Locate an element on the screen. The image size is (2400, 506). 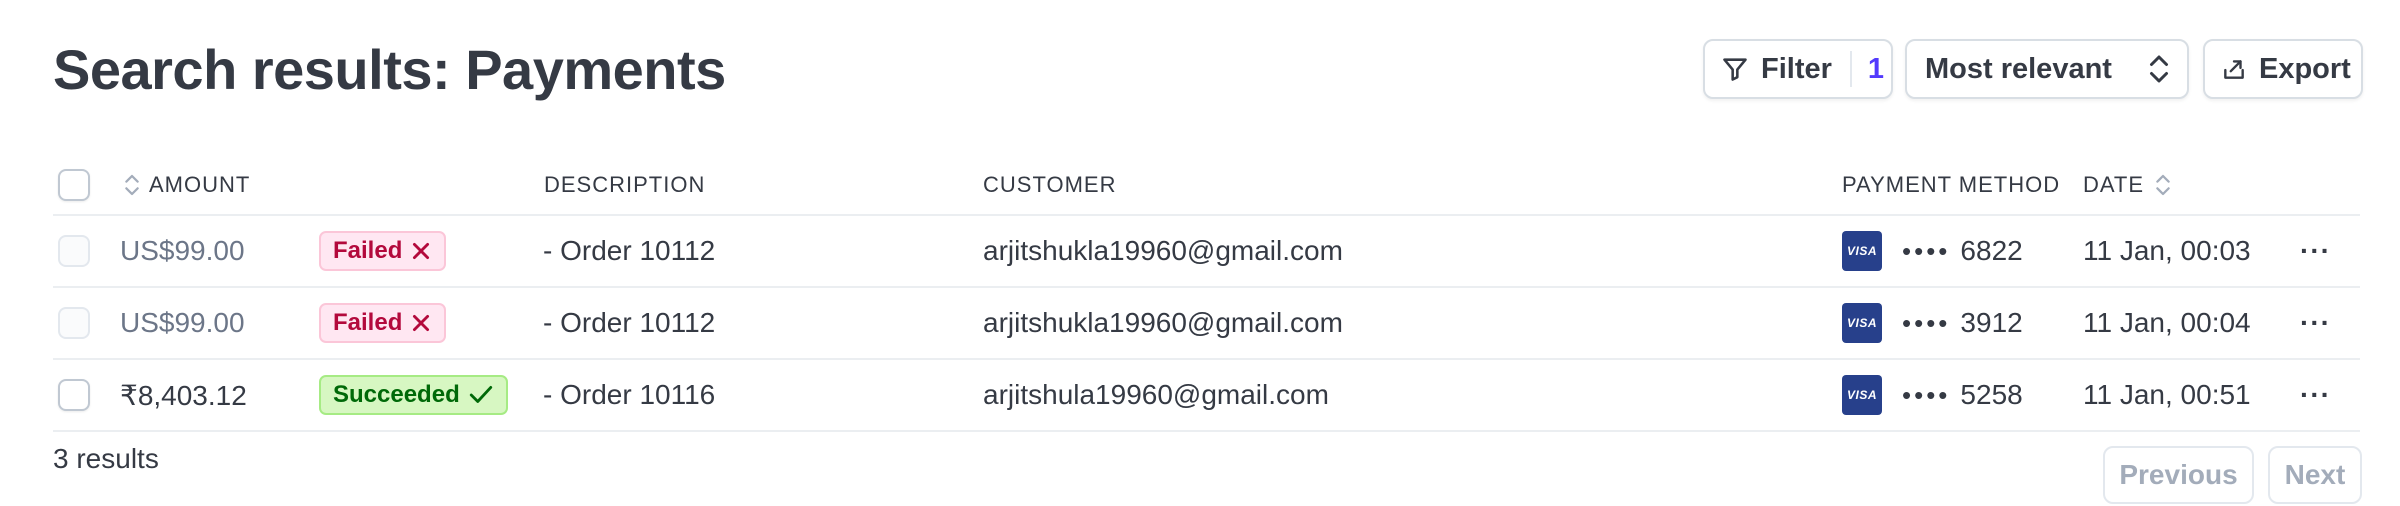
next-page-button: Next is located at coordinates (2315, 475).